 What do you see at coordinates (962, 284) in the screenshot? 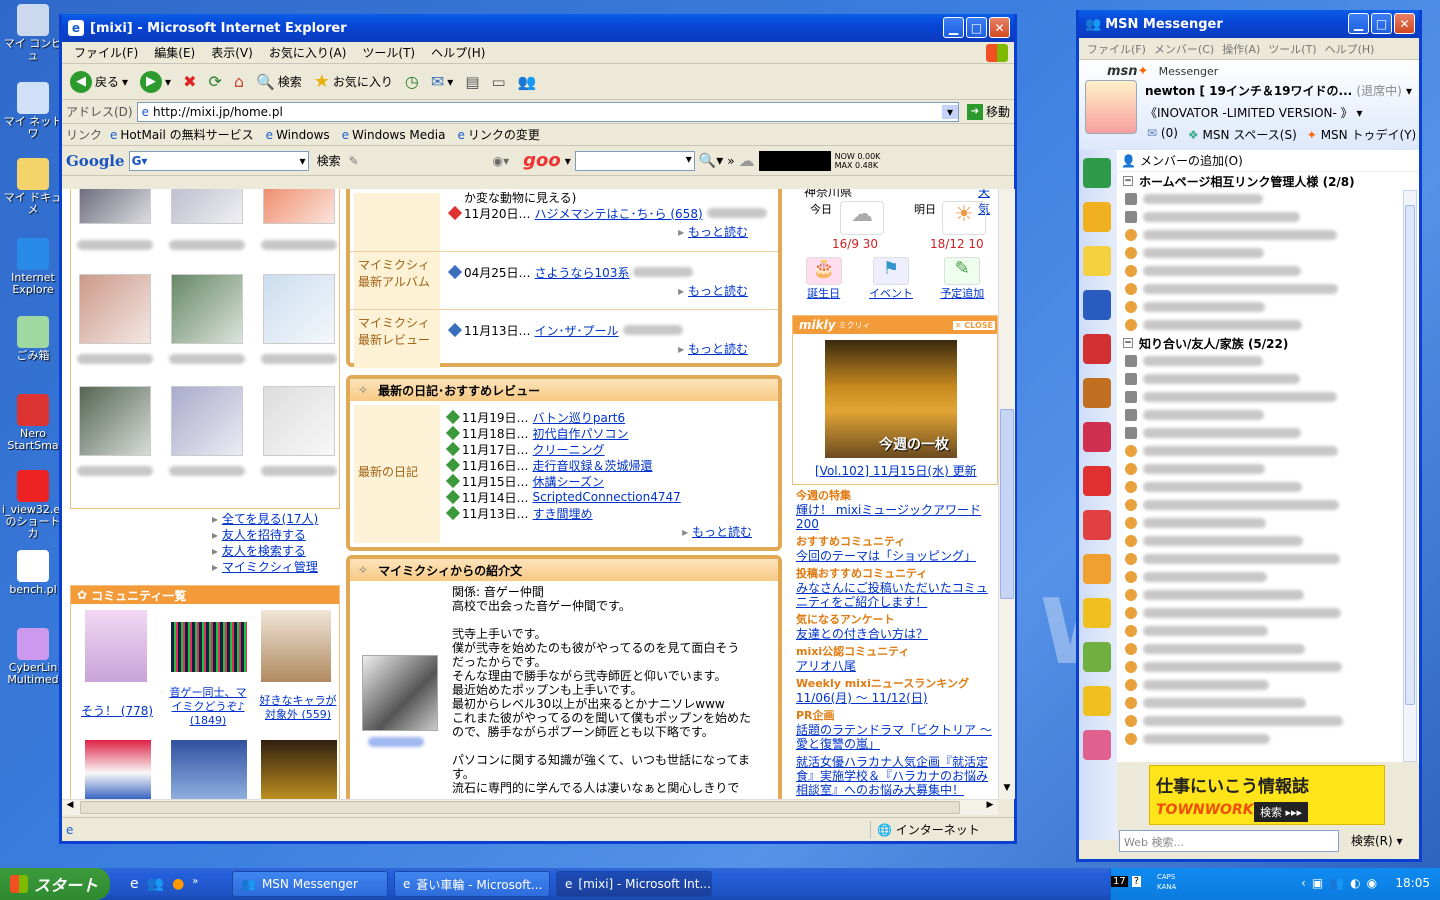
I see `add-schedule-link: ✎ 予定追加` at bounding box center [962, 284].